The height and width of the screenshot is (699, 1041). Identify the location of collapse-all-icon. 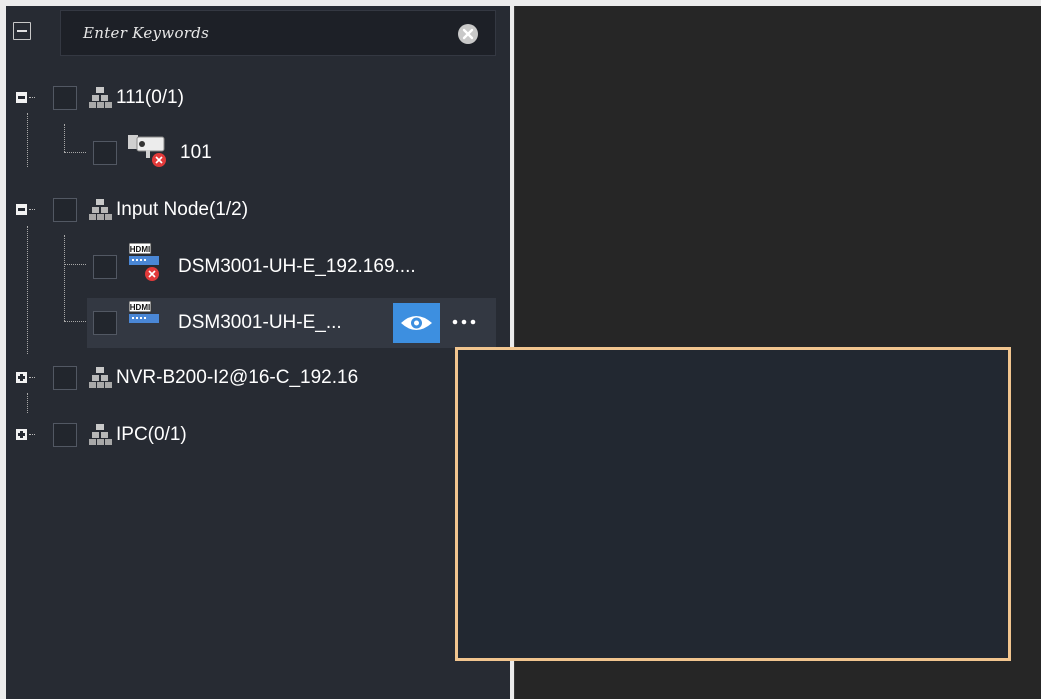
(22, 31).